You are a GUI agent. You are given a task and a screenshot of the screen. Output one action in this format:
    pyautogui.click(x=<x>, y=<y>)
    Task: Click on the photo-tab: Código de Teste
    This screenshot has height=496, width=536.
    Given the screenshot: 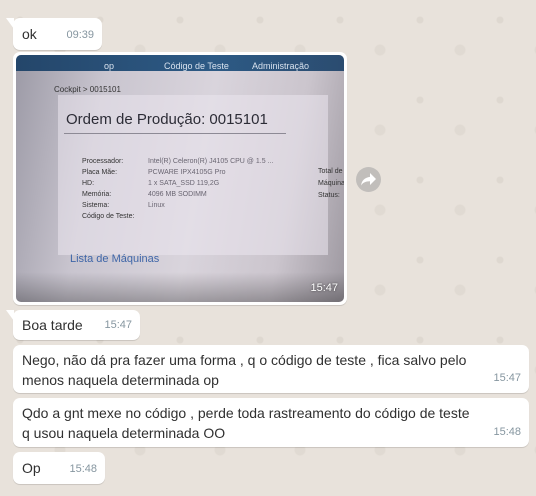 What is the action you would take?
    pyautogui.click(x=196, y=66)
    